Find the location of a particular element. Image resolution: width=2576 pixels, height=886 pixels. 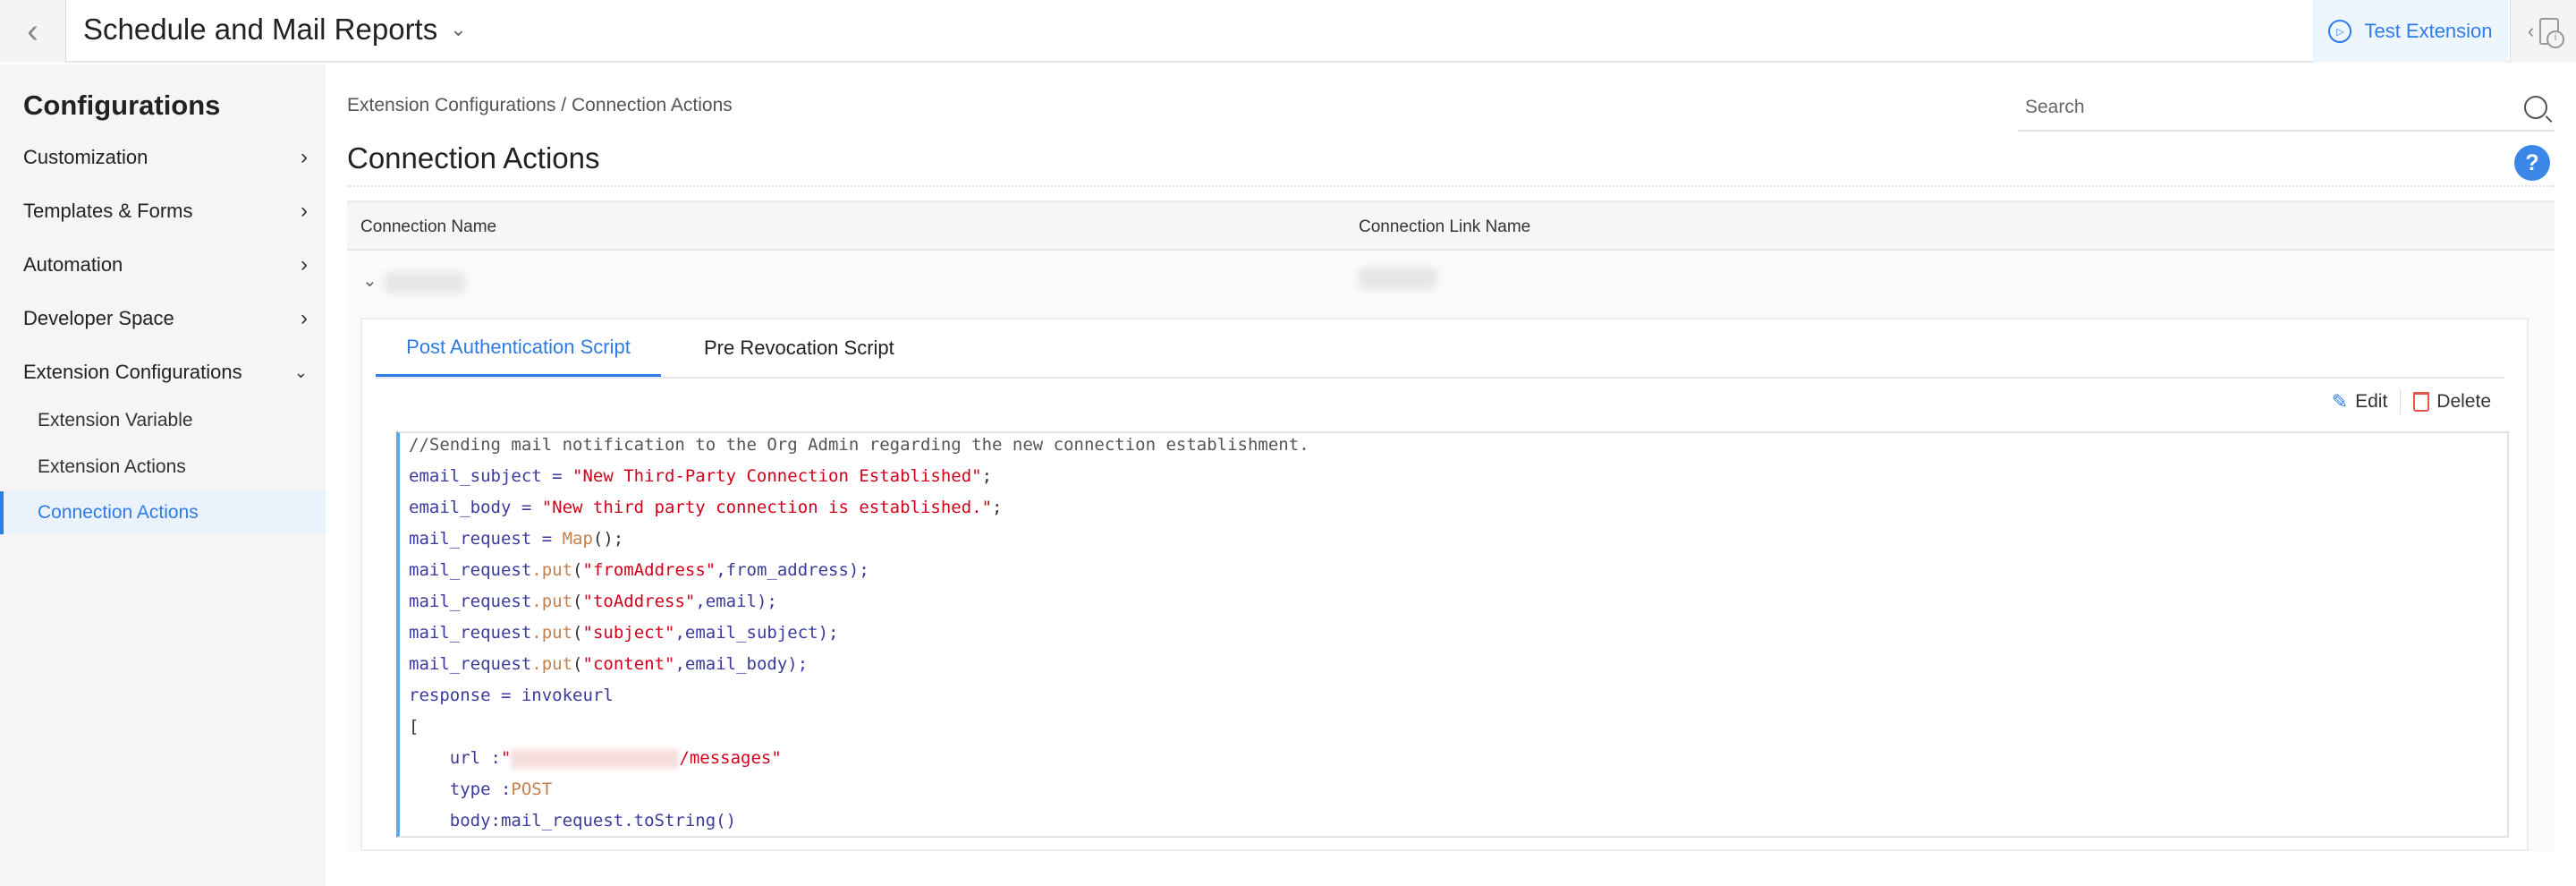

sidebar-subitem-extension-variable: Extension Variable is located at coordinates (163, 420).